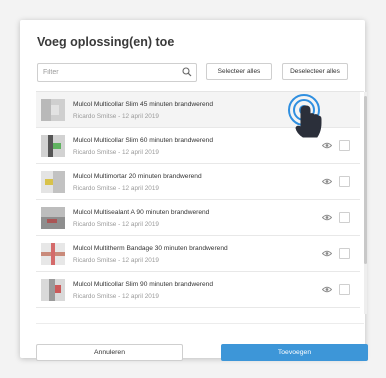  Describe the element at coordinates (294, 352) in the screenshot. I see `add-button: Toevoegen` at that location.